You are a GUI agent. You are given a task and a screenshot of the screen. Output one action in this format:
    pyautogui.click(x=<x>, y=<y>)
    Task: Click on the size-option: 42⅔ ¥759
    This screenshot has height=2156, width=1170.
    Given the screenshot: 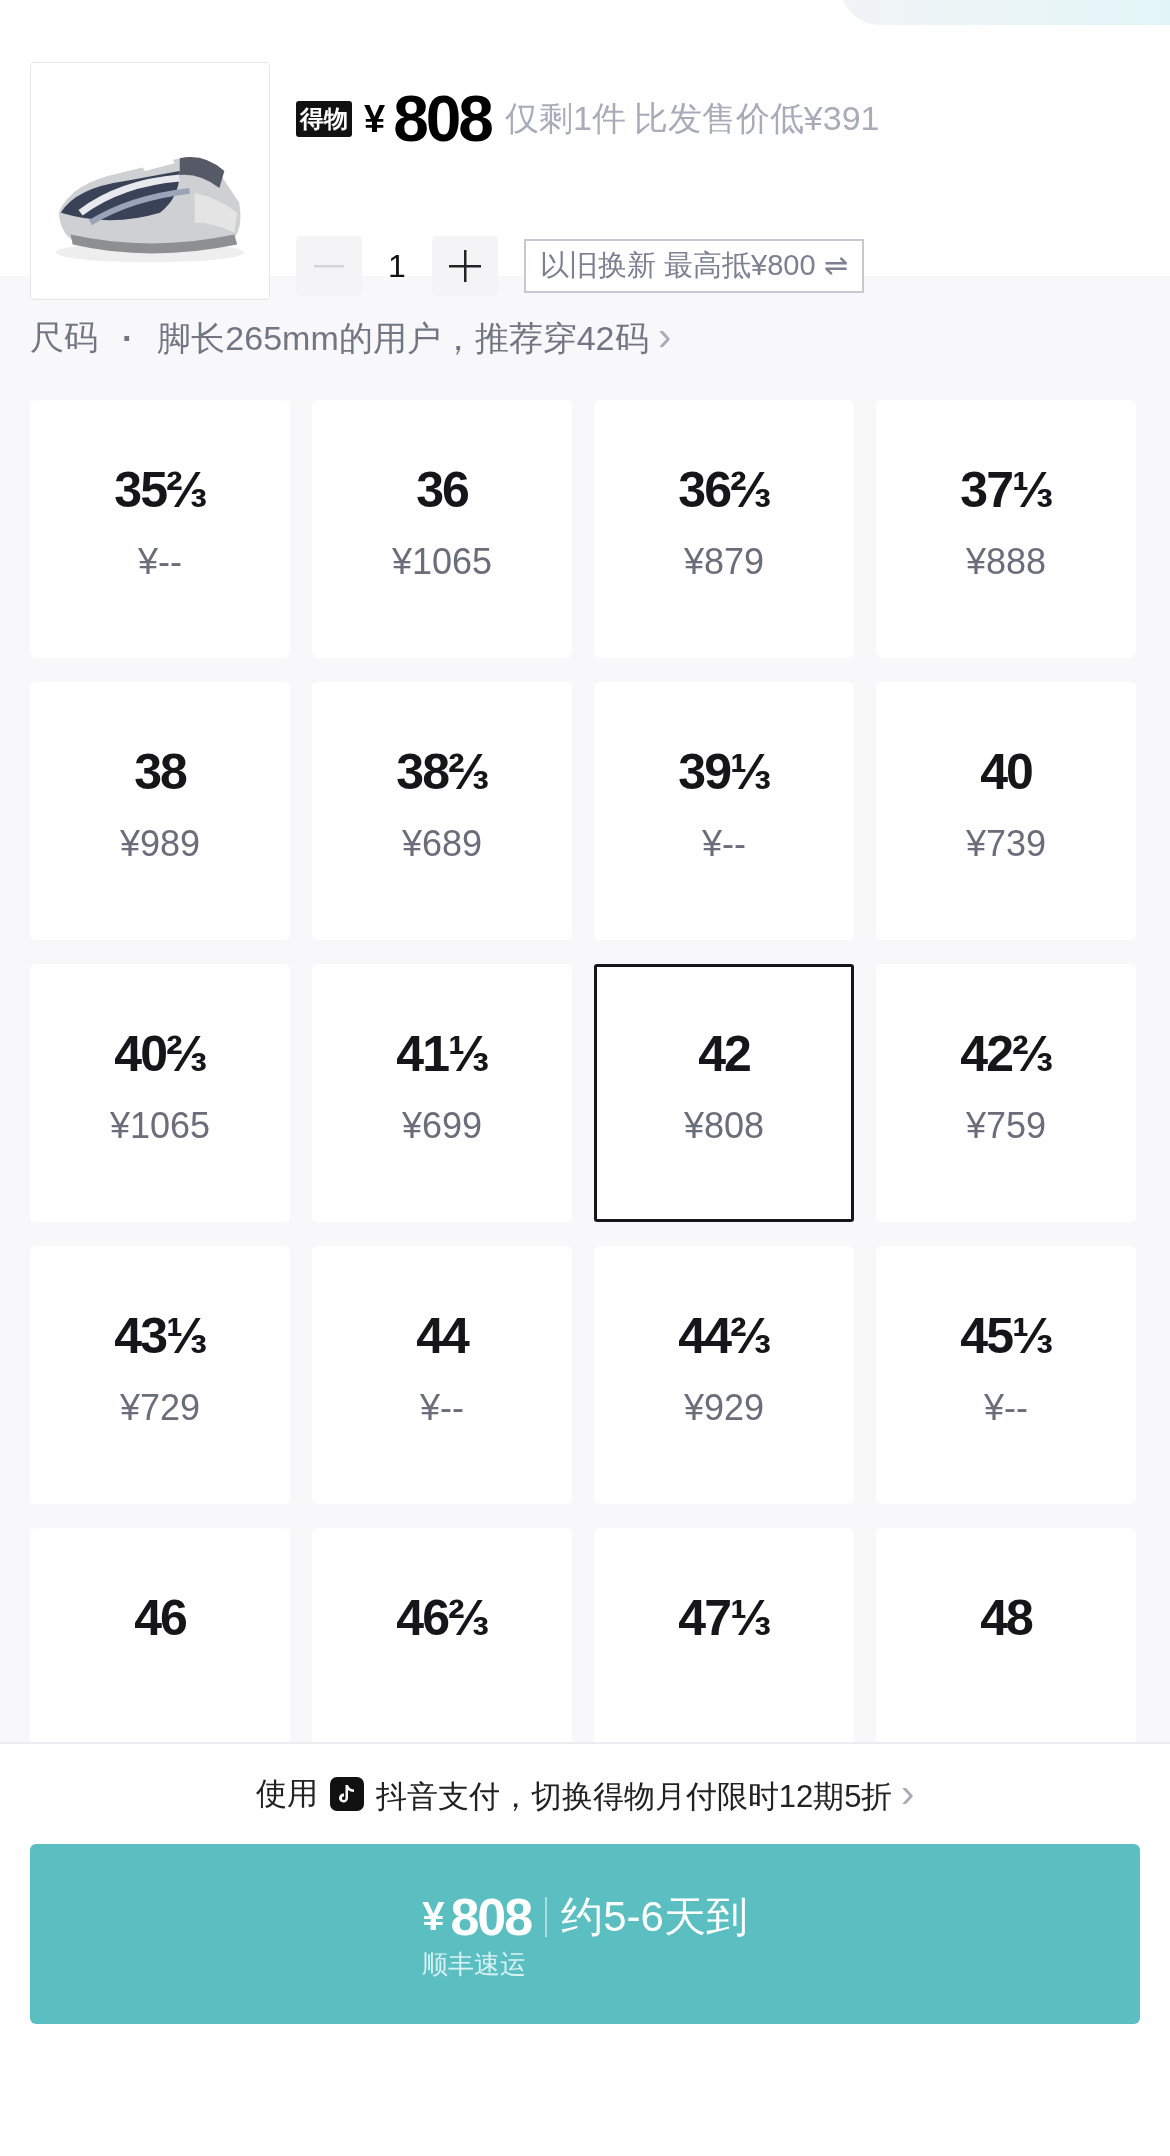 What is the action you would take?
    pyautogui.click(x=1006, y=1093)
    